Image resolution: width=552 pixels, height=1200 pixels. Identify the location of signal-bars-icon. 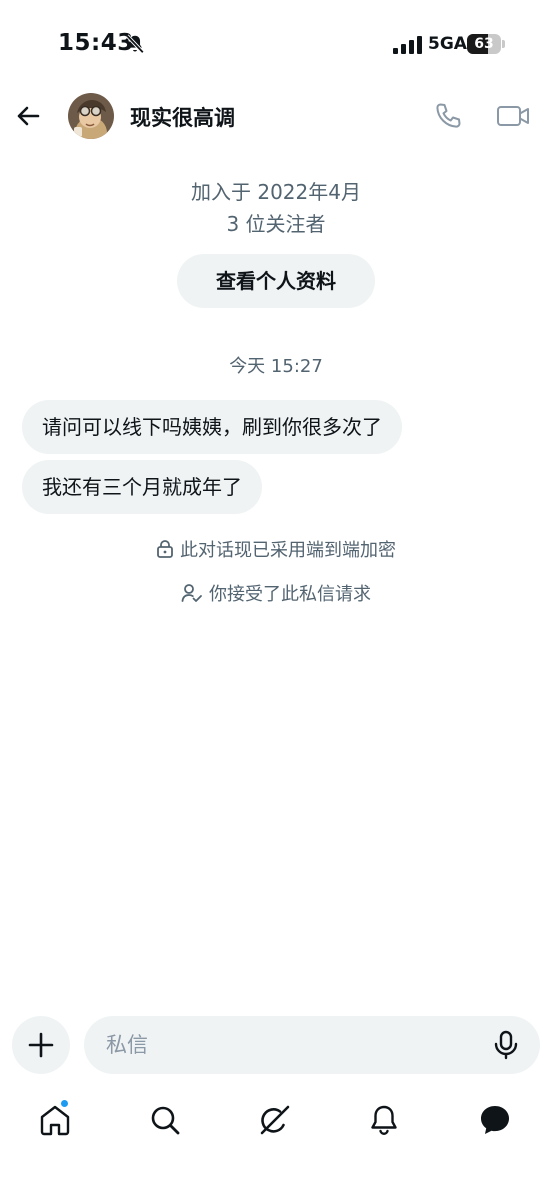
(407, 45).